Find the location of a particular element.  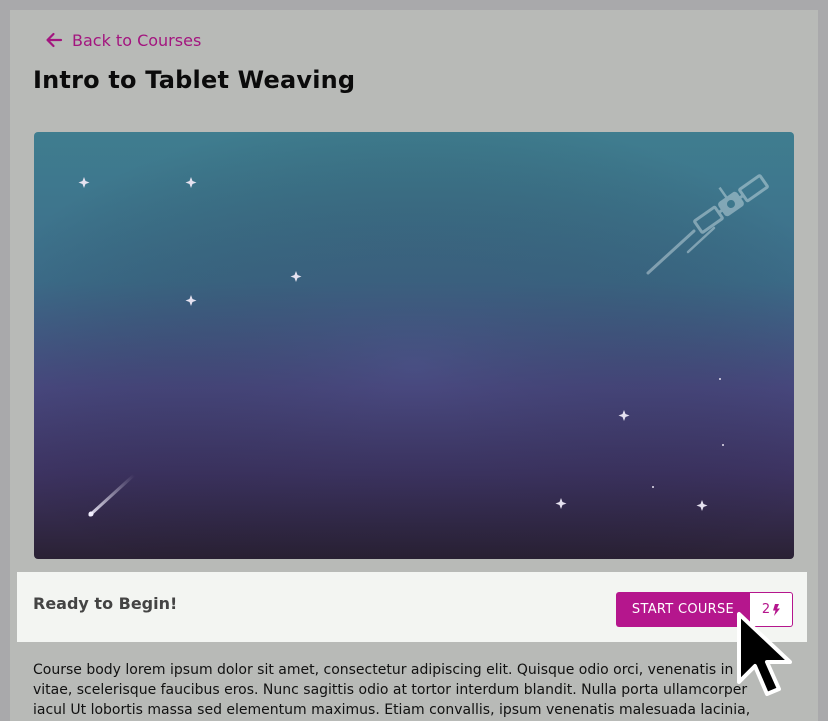

start-course-group: START COURSE 2 is located at coordinates (704, 609).